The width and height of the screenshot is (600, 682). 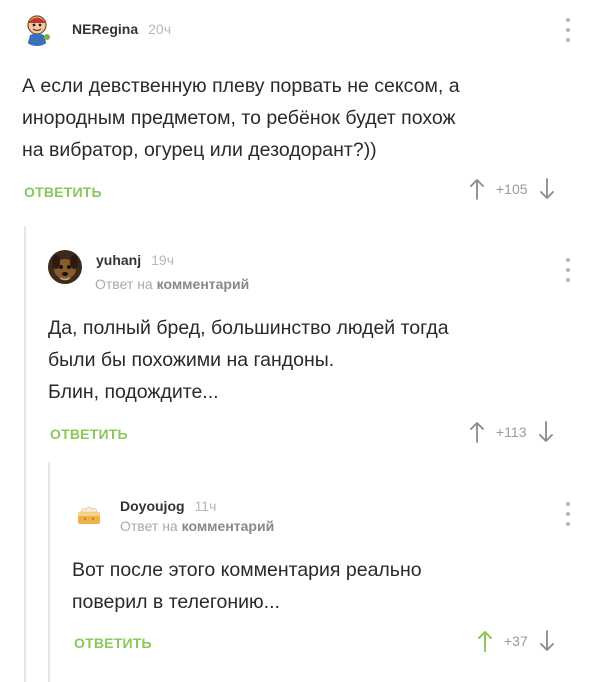 I want to click on vote-controls: +113, so click(x=511, y=432).